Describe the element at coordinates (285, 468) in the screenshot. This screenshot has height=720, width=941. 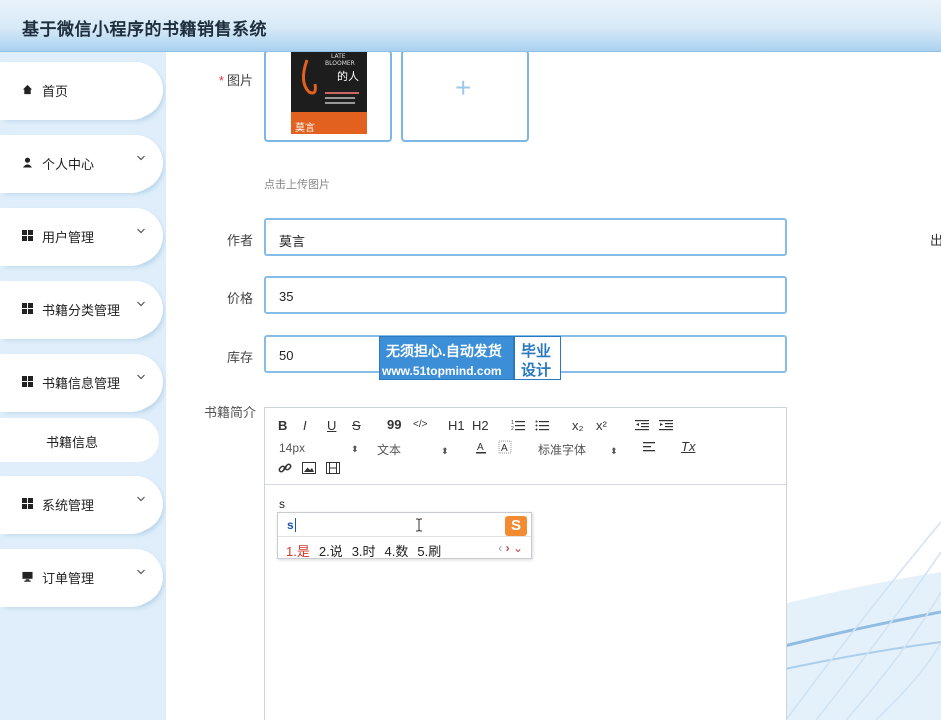
I see `link-icon` at that location.